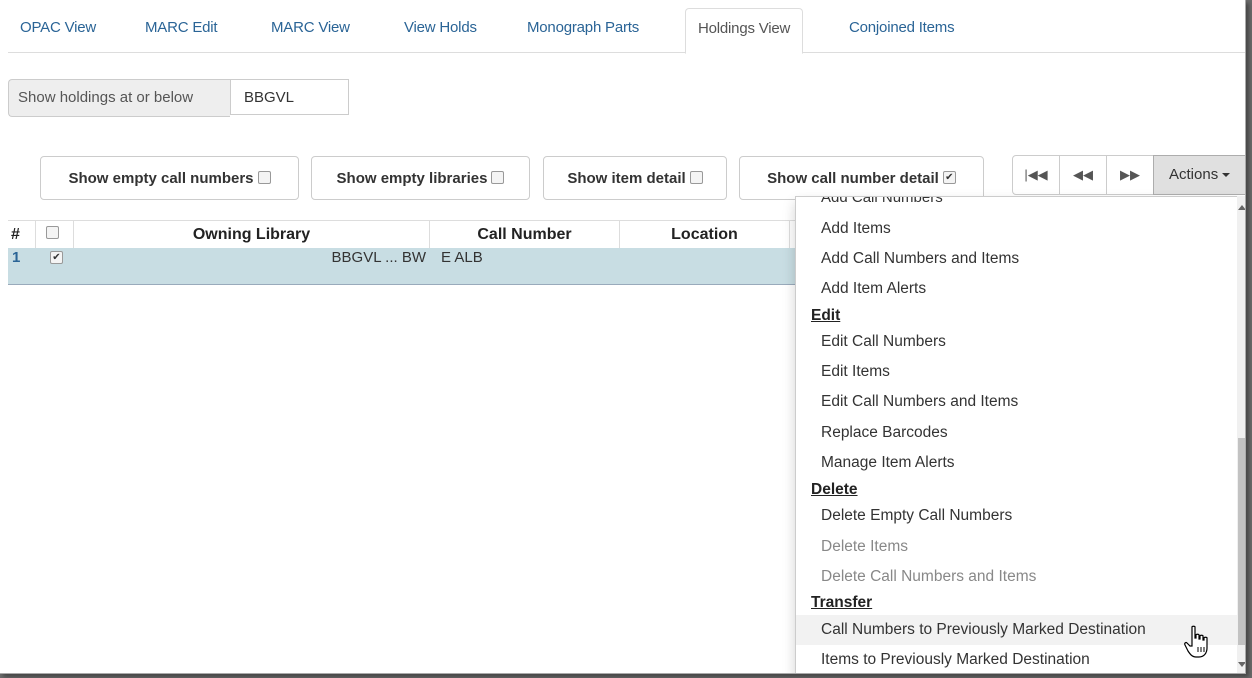  What do you see at coordinates (705, 234) in the screenshot?
I see `column-location-header: Location` at bounding box center [705, 234].